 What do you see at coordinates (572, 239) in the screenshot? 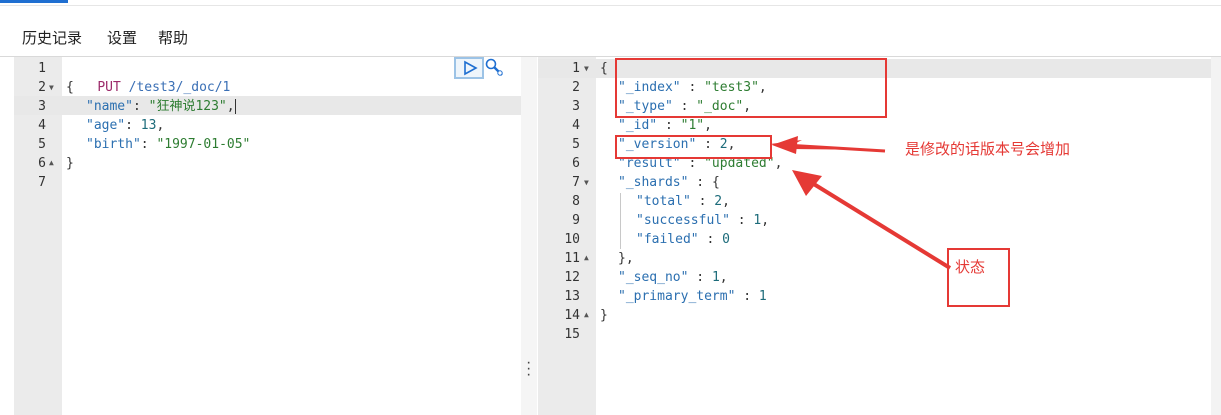
I see `line-number: 10` at bounding box center [572, 239].